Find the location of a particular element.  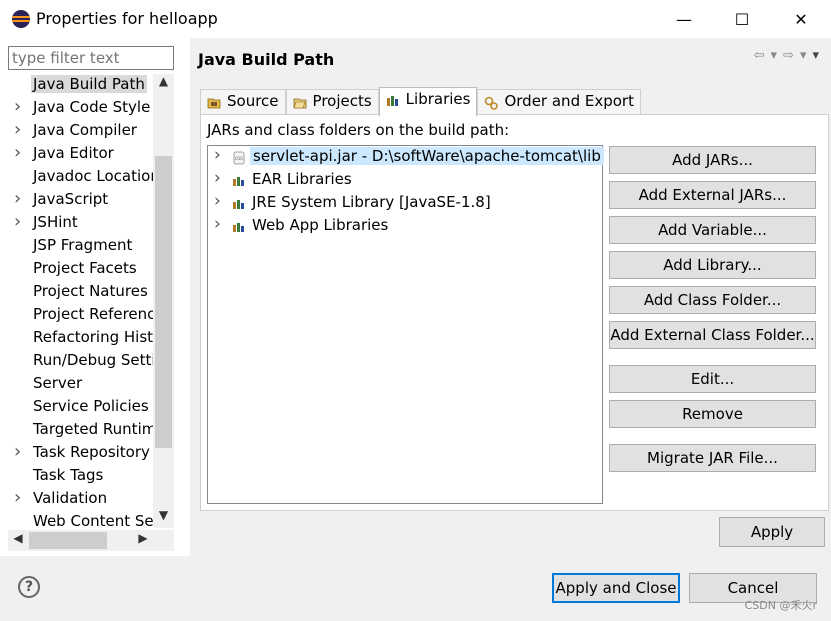

apply-and-close-button: Apply and Close is located at coordinates (616, 588).